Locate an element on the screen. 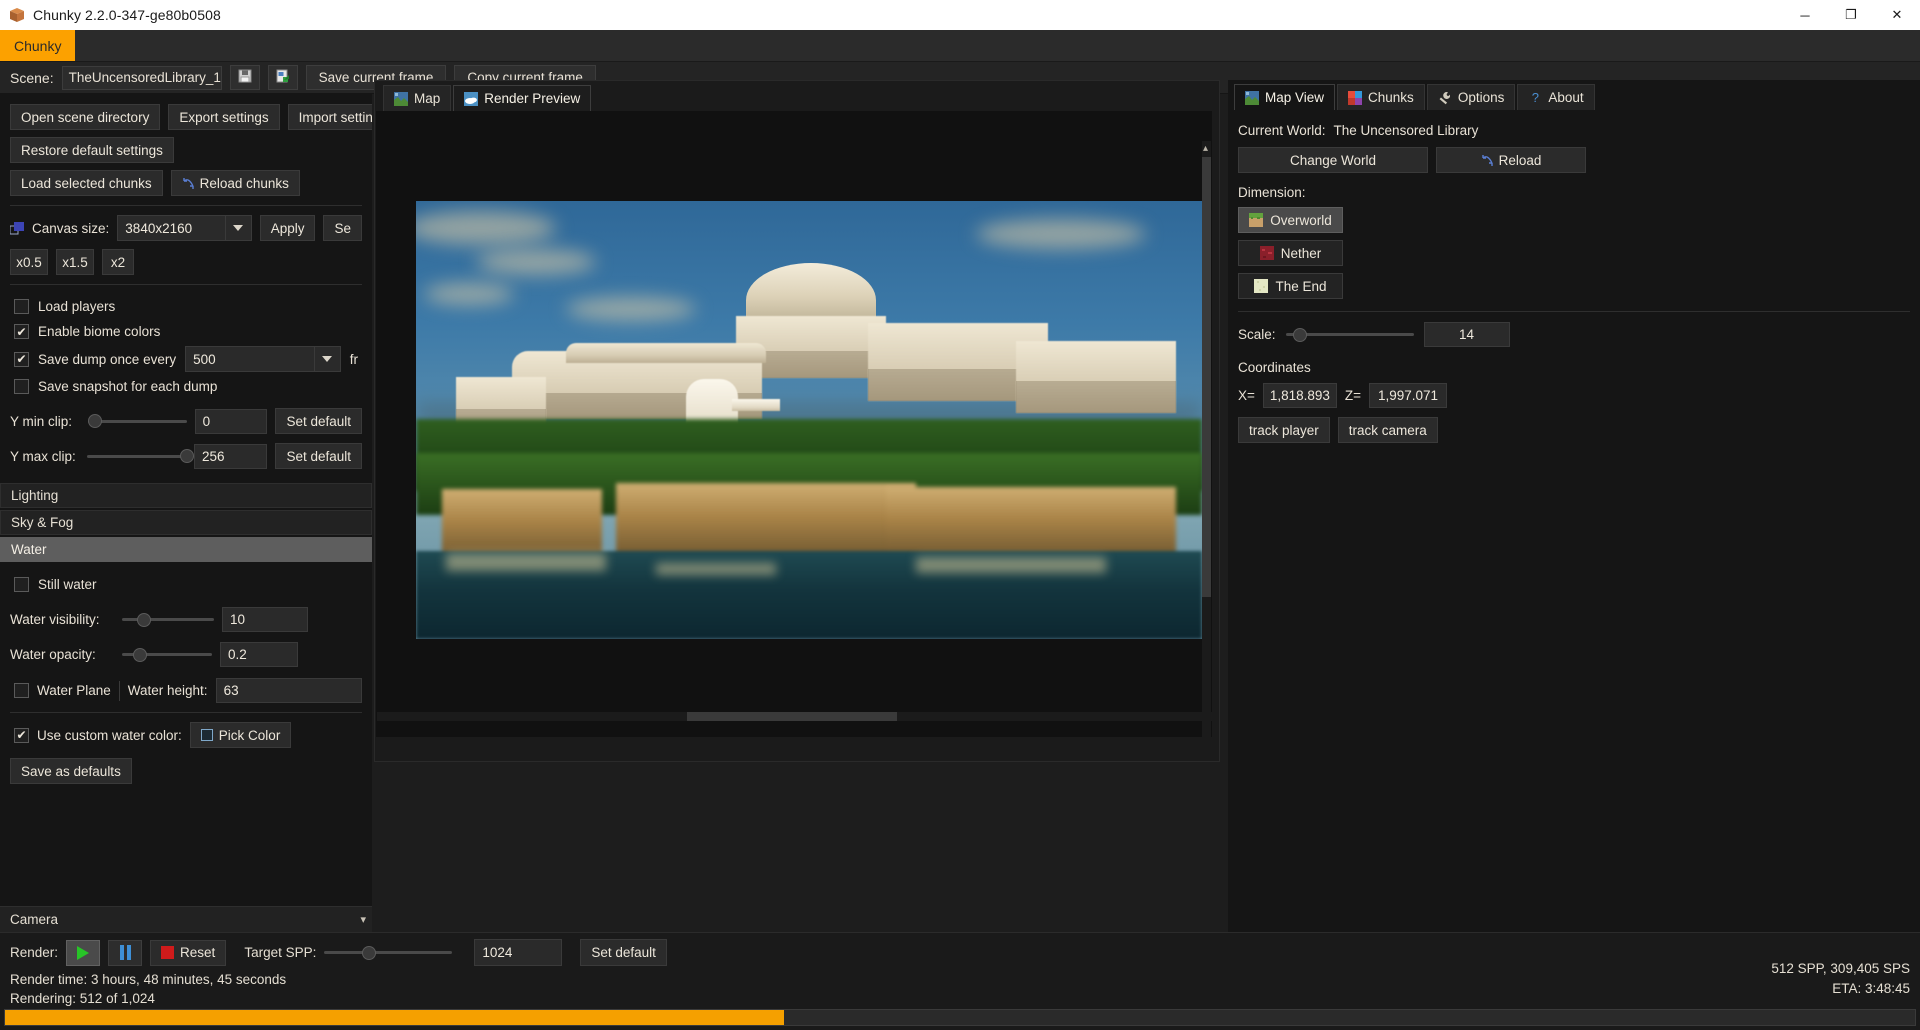 The height and width of the screenshot is (1030, 1920). y-min-clip-slider is located at coordinates (137, 421).